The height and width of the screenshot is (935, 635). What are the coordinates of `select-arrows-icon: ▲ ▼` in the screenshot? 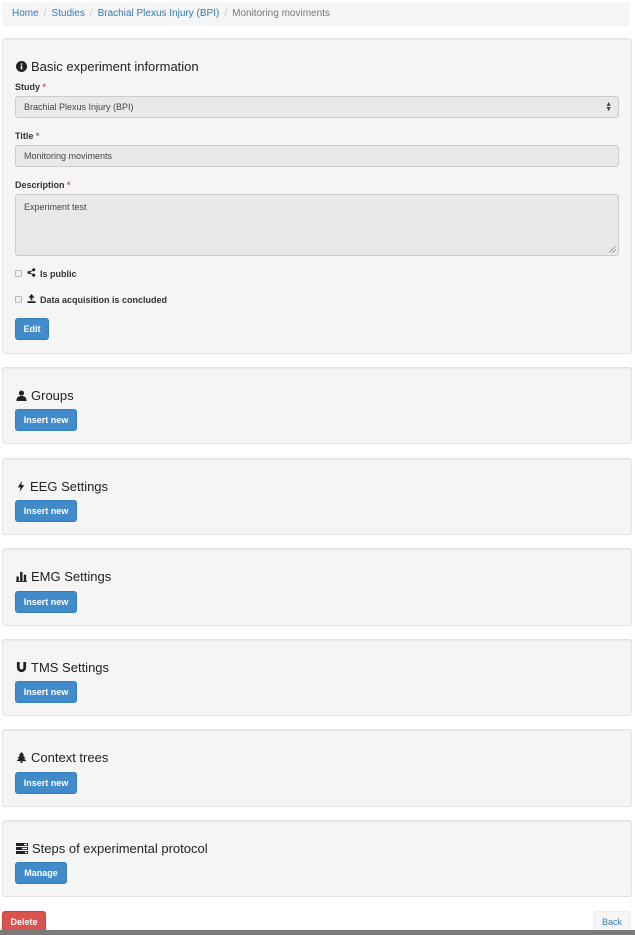 It's located at (608, 107).